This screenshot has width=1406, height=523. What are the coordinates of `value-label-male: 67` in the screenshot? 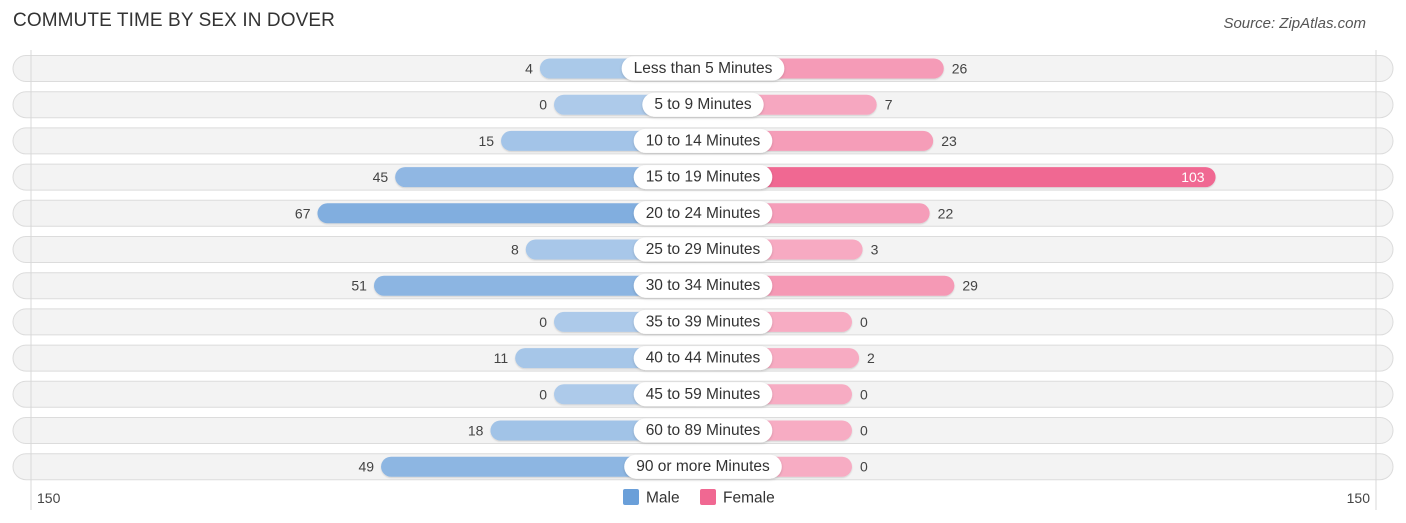 It's located at (303, 213).